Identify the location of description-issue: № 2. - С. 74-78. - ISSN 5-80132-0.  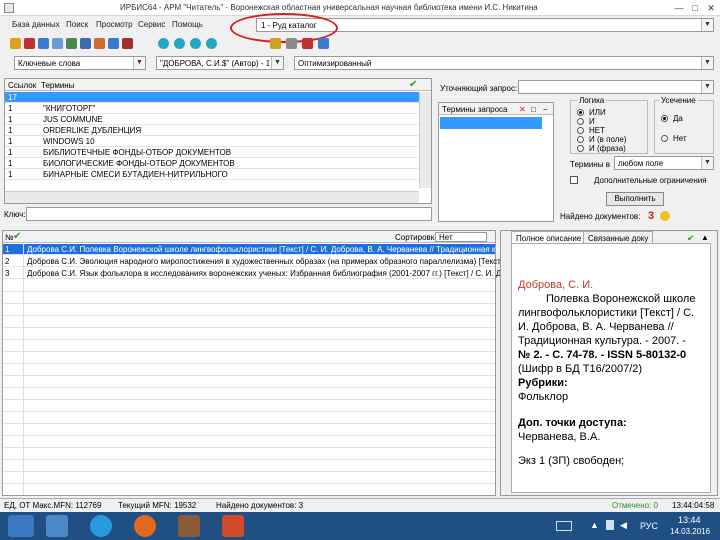
(602, 355).